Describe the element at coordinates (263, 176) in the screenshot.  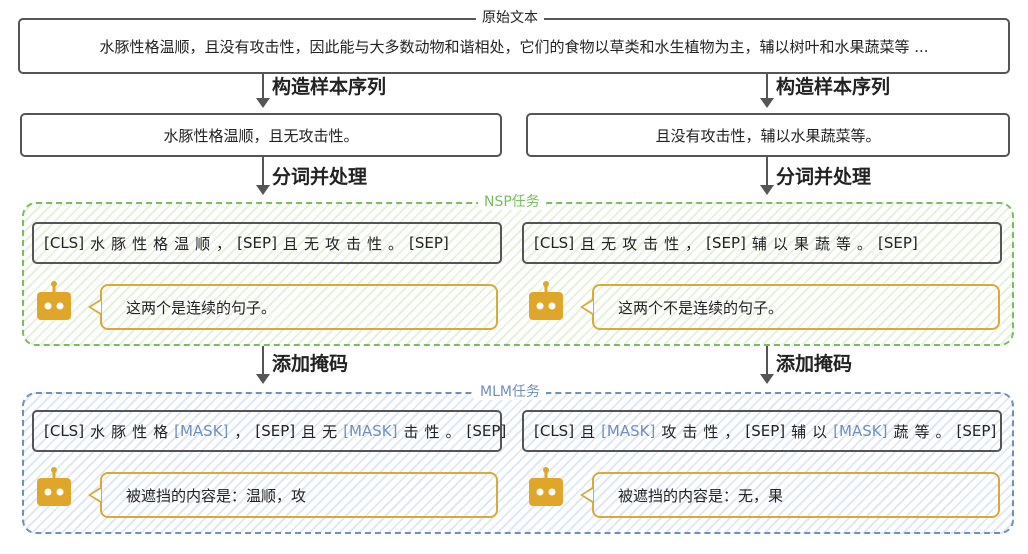
I see `arrow-tokenize-left` at that location.